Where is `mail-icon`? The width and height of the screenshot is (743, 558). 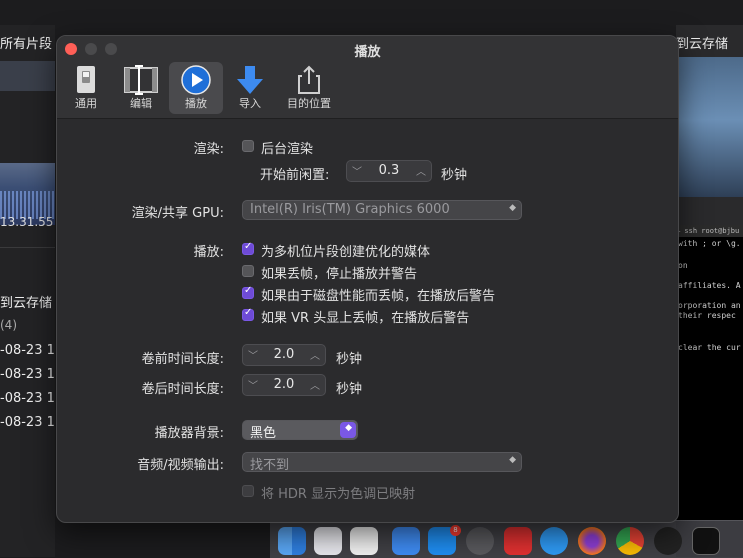
mail-icon is located at coordinates (406, 541).